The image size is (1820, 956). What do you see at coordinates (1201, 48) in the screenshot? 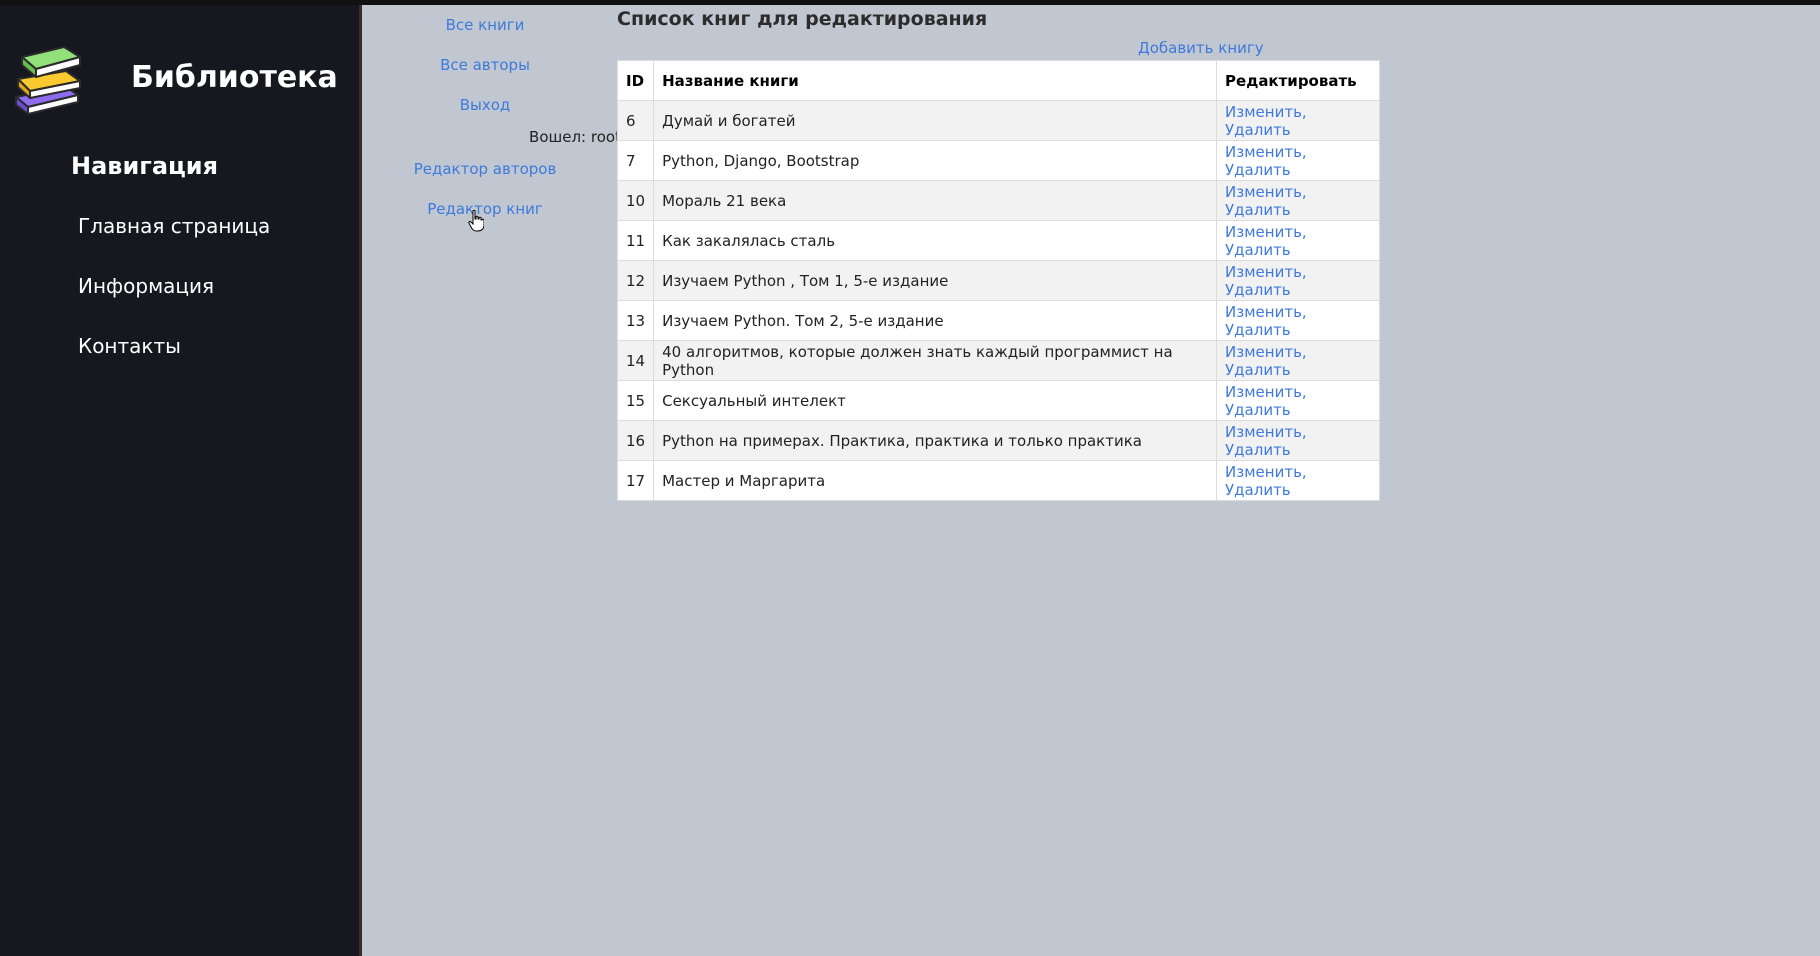
I see `add-book-link: Добавить книгу` at bounding box center [1201, 48].